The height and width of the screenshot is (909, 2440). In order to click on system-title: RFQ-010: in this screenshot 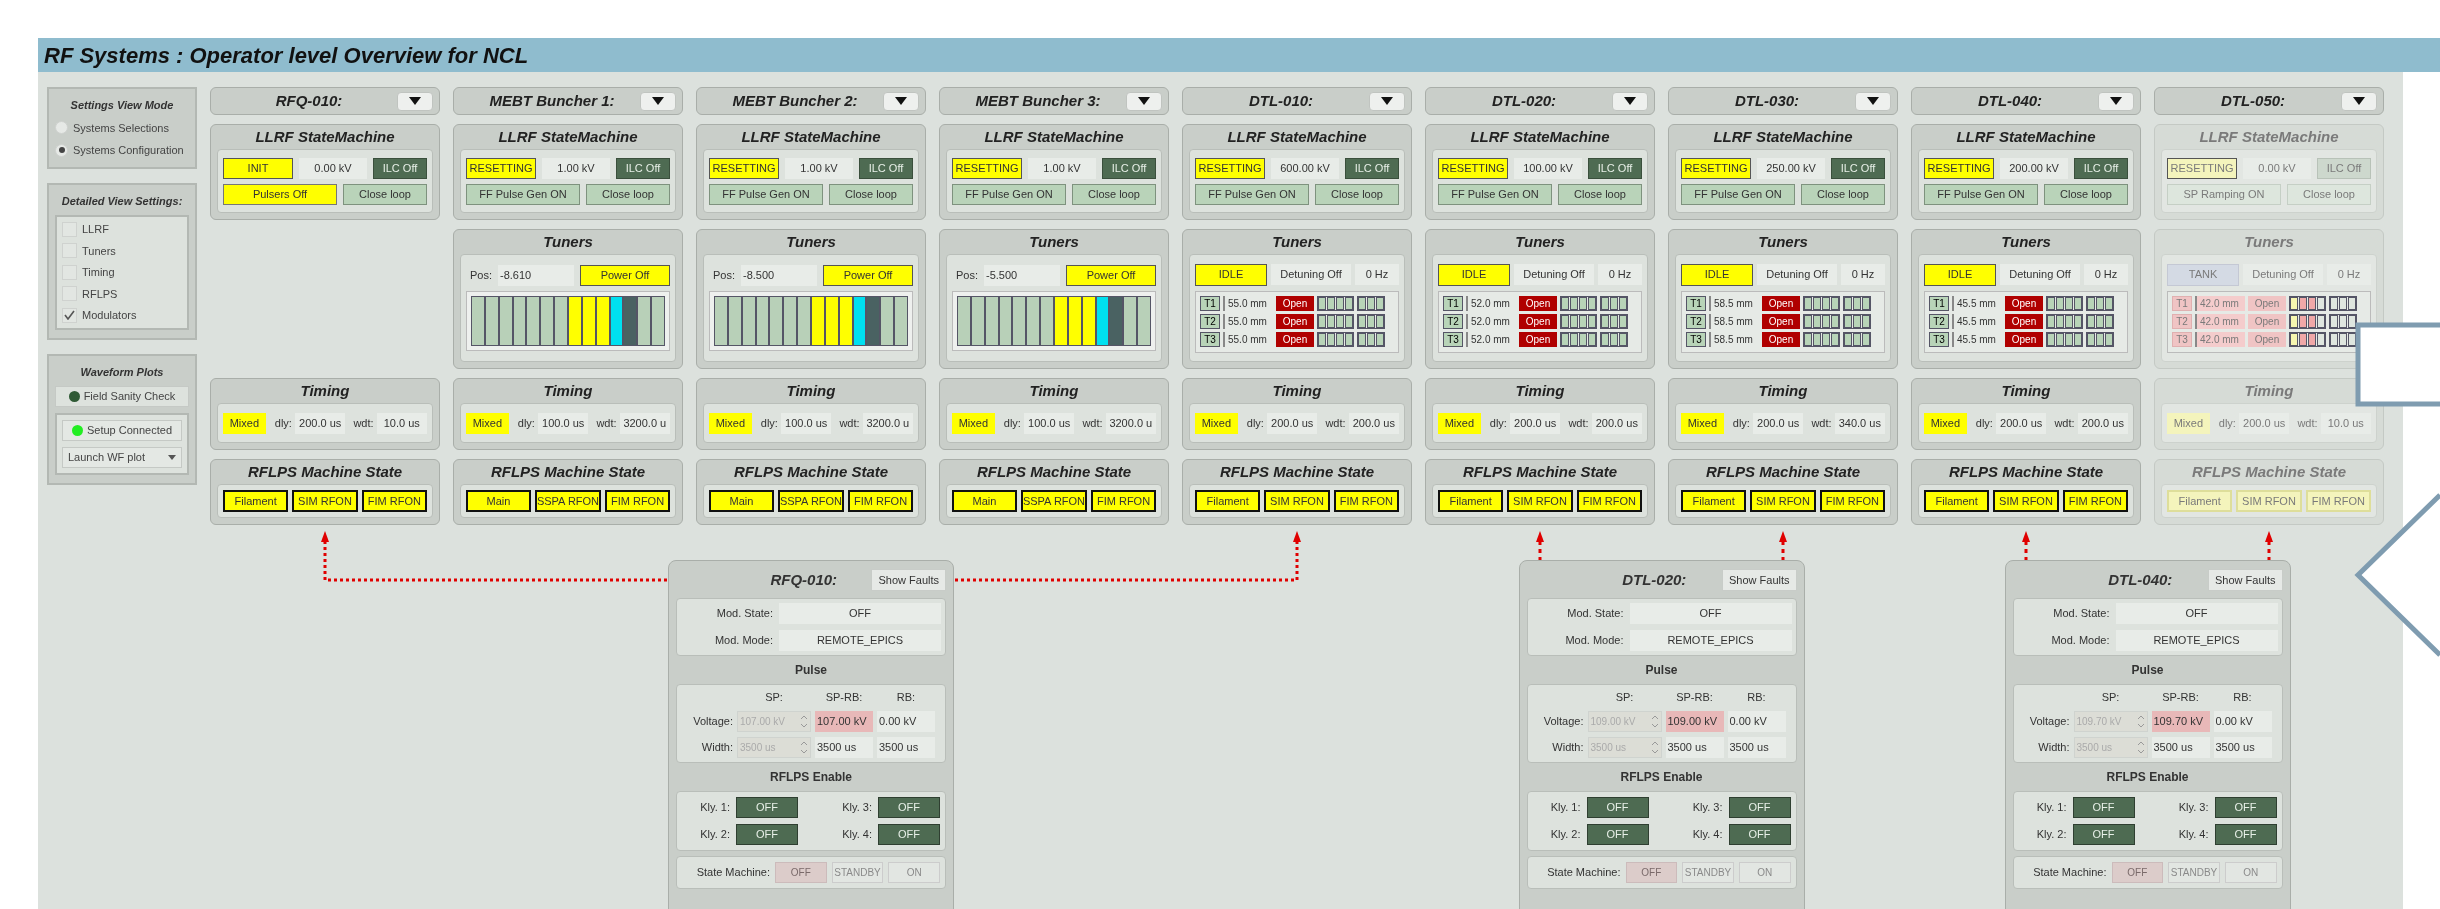, I will do `click(309, 100)`.